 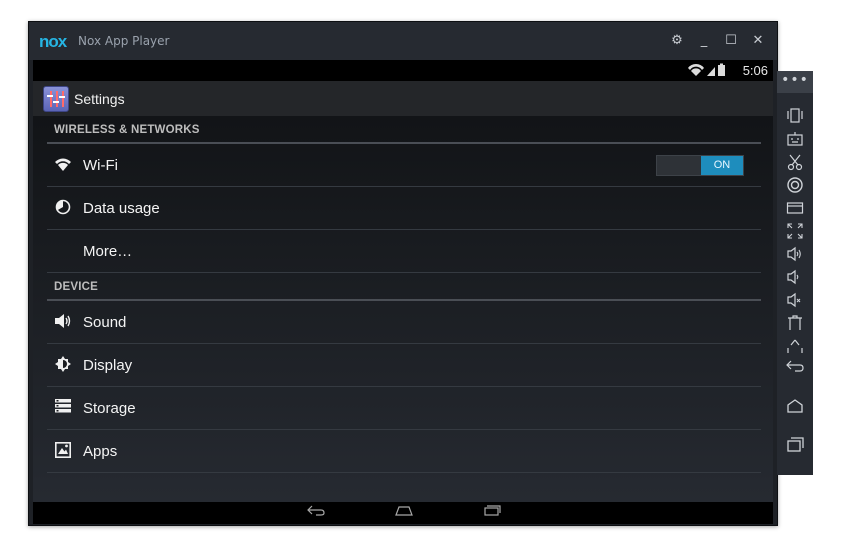 What do you see at coordinates (63, 408) in the screenshot?
I see `storage-icon` at bounding box center [63, 408].